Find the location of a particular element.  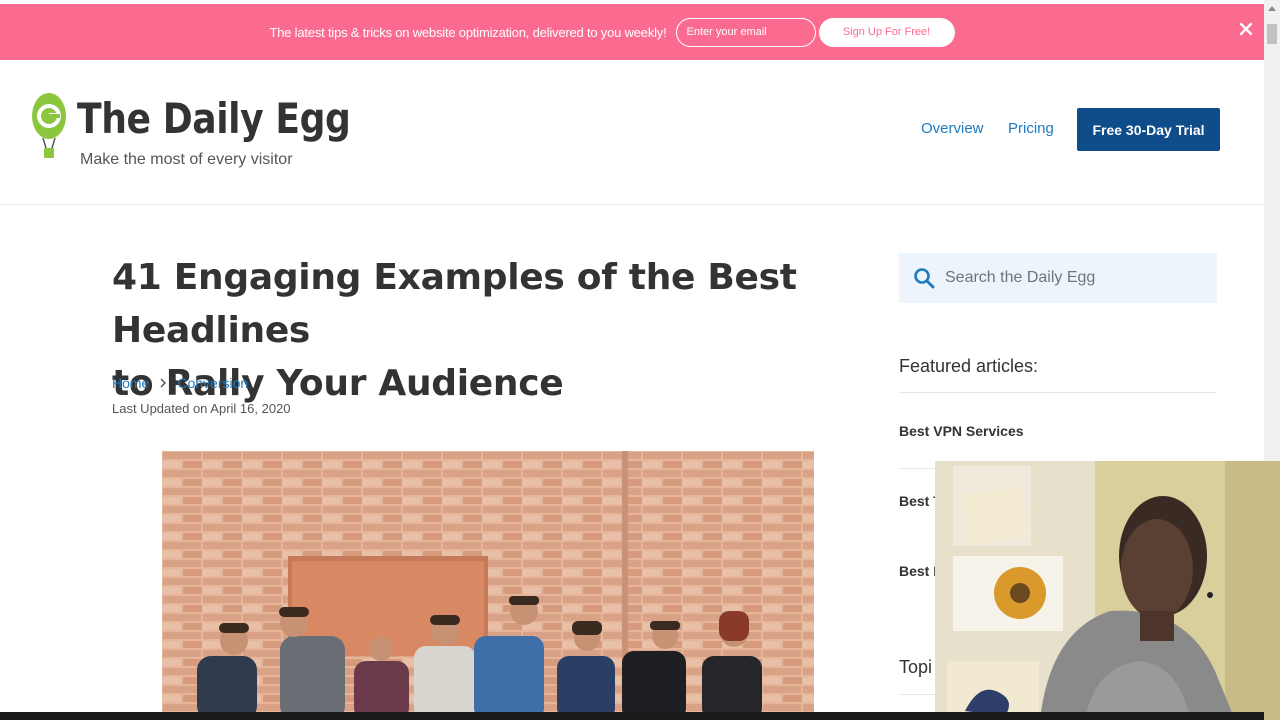

scrollbar-thumb is located at coordinates (1272, 34).